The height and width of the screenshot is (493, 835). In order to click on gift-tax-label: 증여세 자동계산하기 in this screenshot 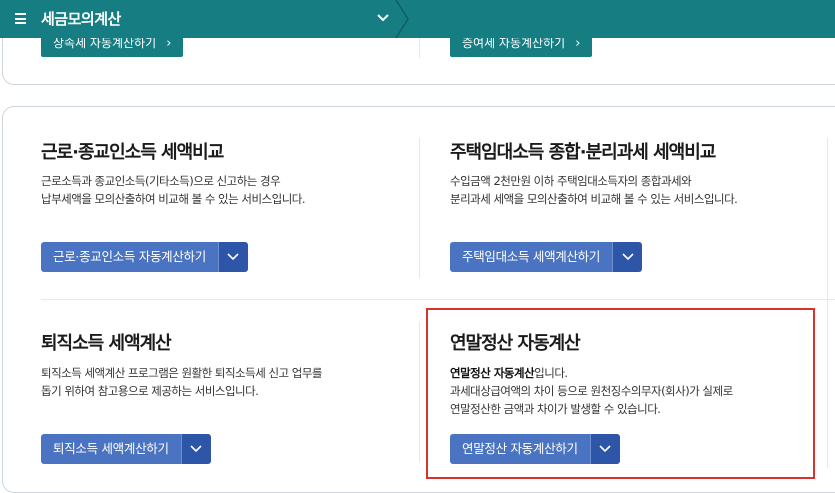, I will do `click(514, 43)`.